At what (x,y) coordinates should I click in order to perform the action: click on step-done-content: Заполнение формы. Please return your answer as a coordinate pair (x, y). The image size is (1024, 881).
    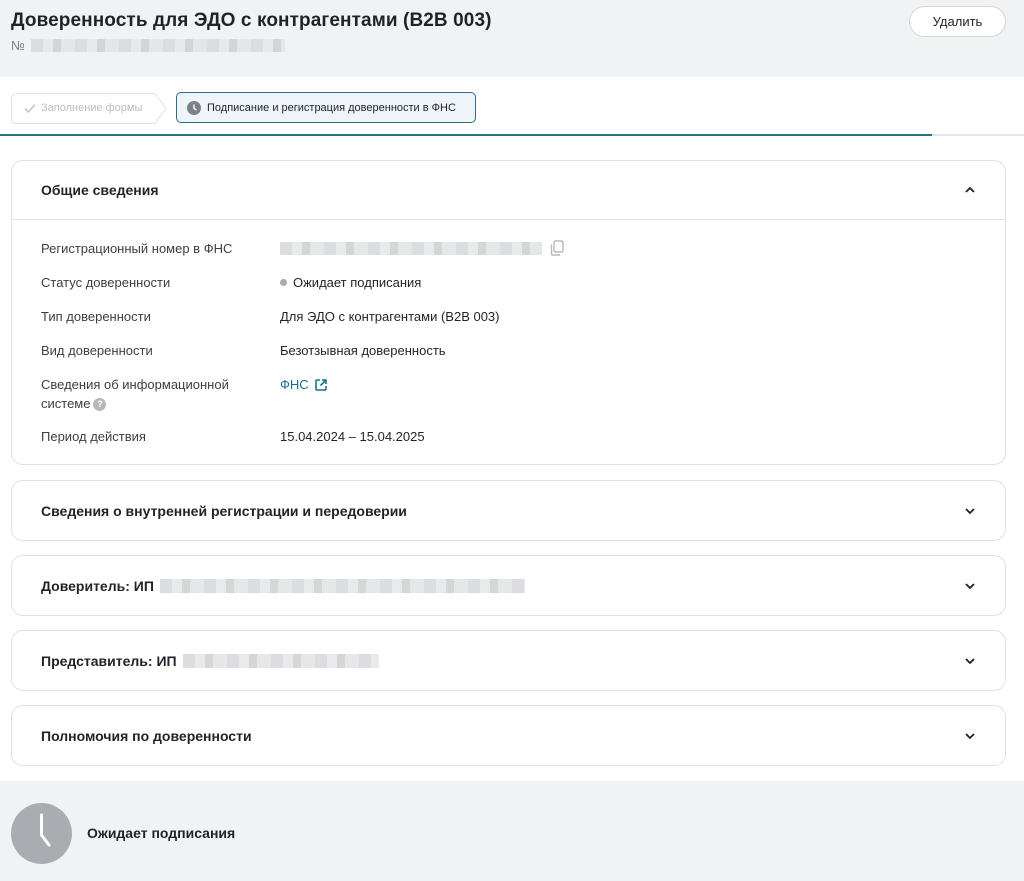
    Looking at the image, I should click on (82, 108).